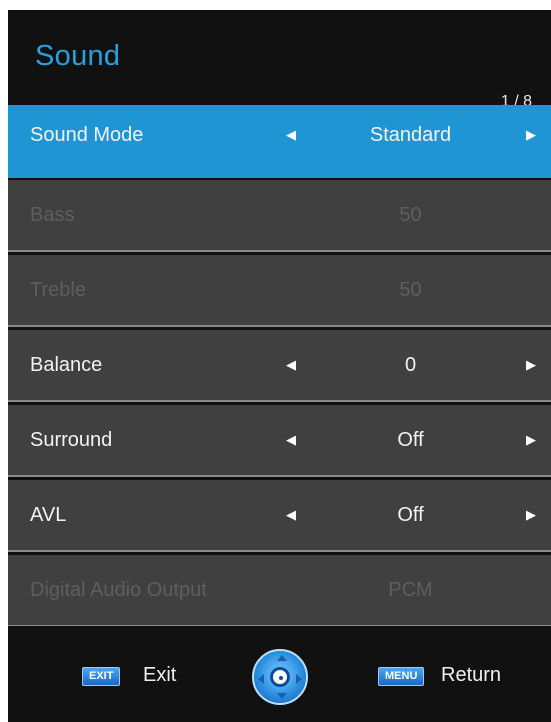 Image resolution: width=551 pixels, height=722 pixels. I want to click on menu-row-sound-mode: Sound Mode ◀ Standard ▶, so click(279, 141).